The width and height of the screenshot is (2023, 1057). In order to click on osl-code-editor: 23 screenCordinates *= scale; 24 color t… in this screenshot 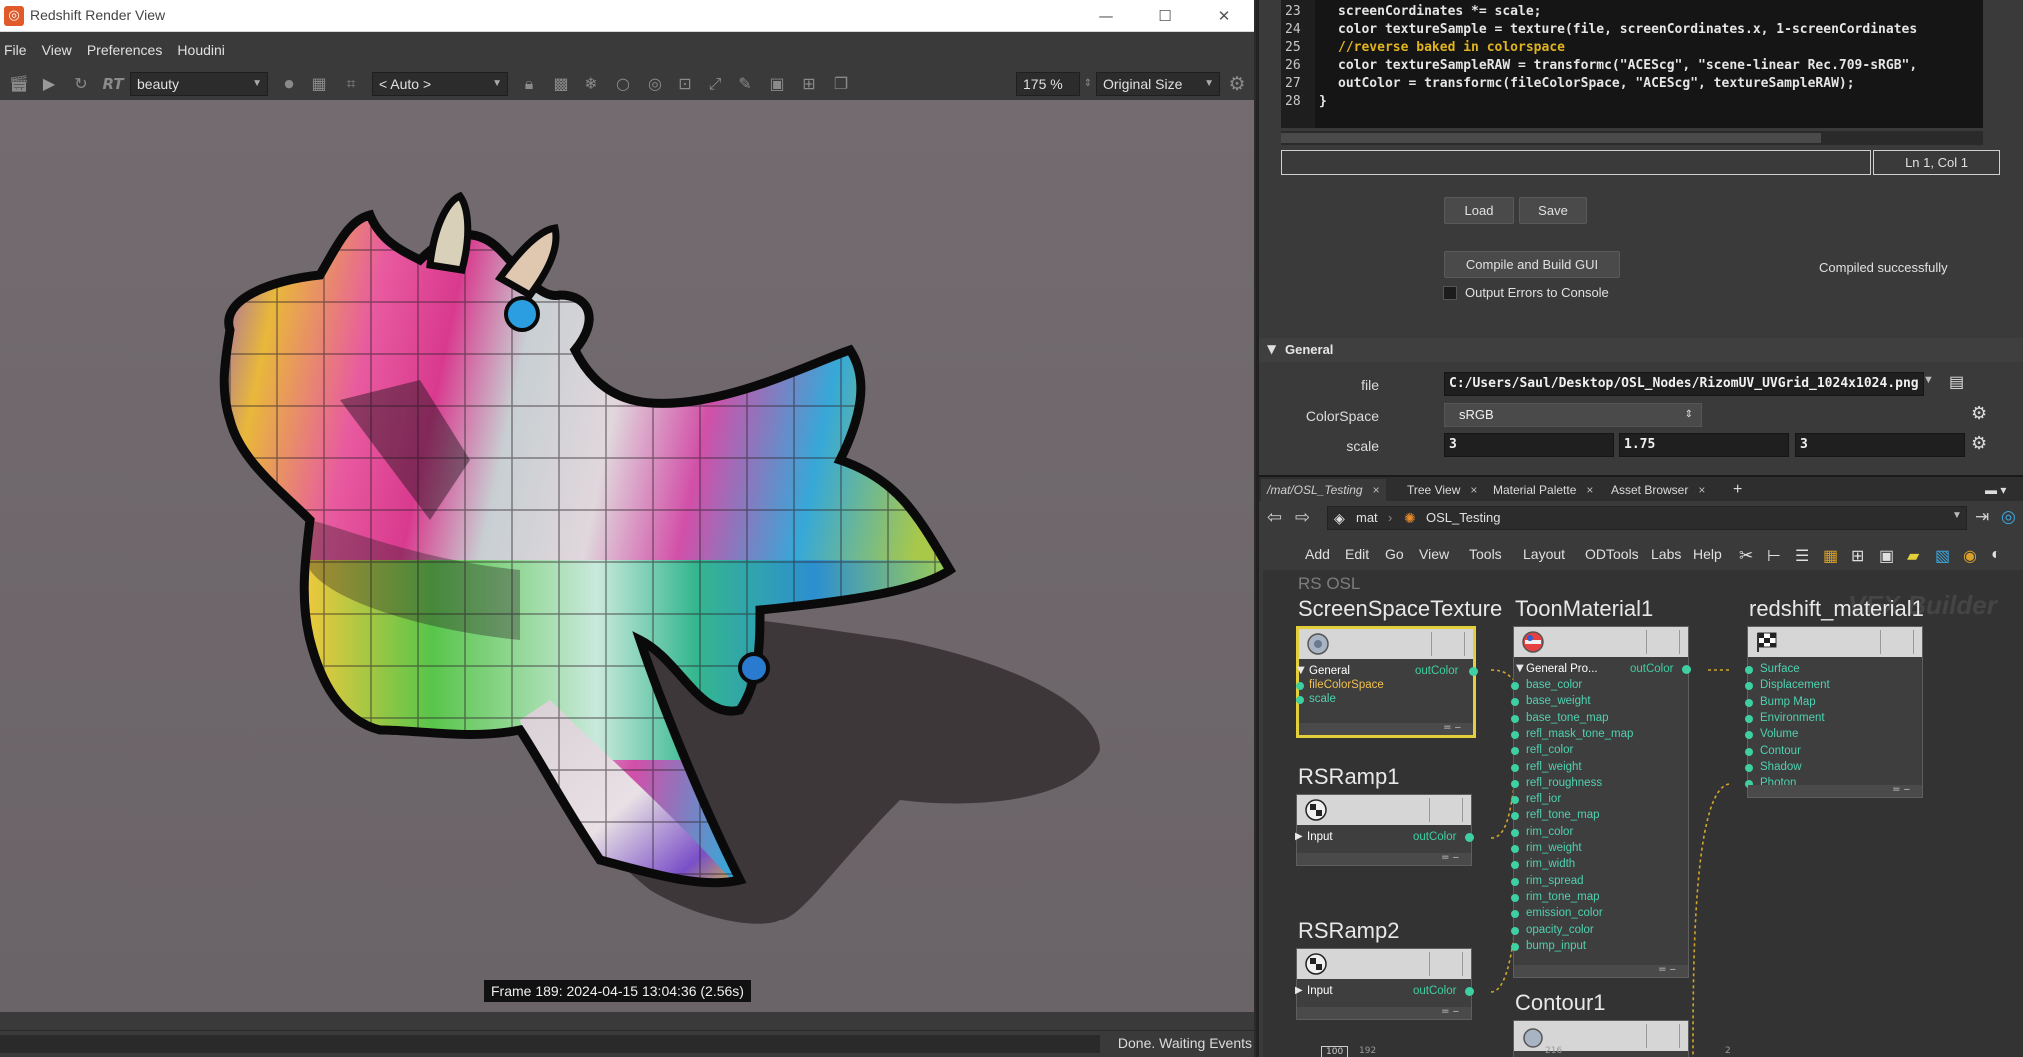, I will do `click(1632, 64)`.